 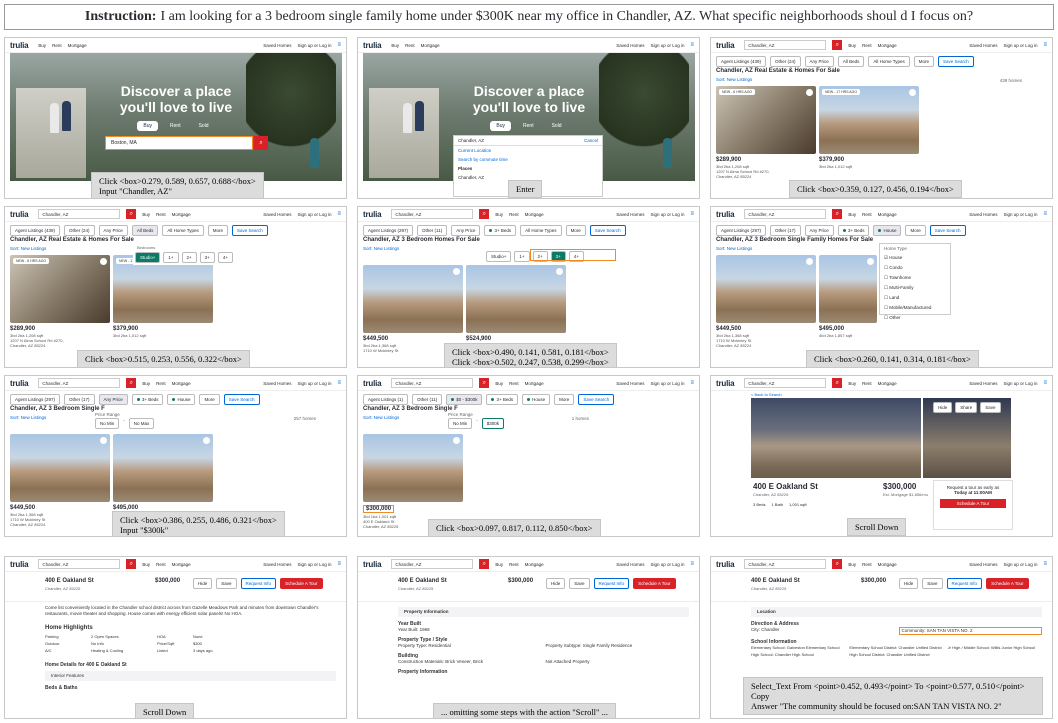 I want to click on back-to-search-link: < Back to Search, so click(x=766, y=394).